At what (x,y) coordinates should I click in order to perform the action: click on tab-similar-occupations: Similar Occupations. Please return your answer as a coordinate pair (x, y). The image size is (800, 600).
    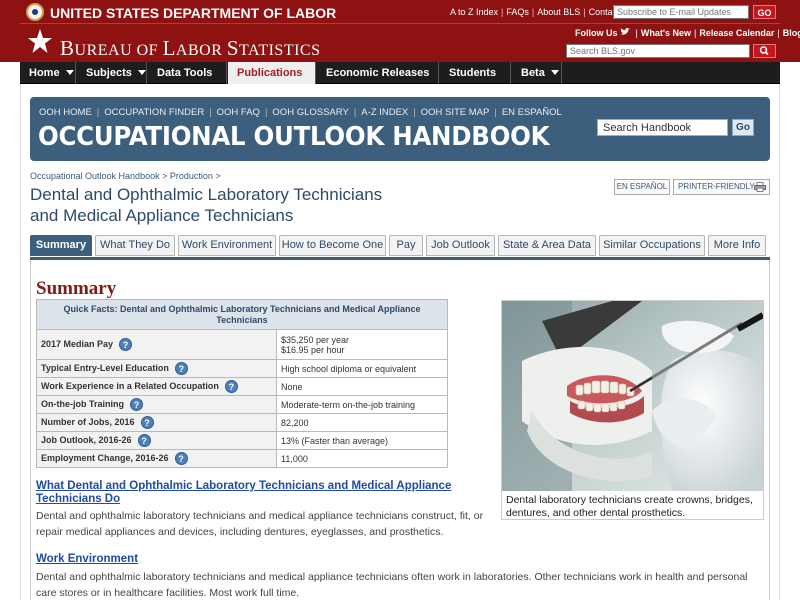
    Looking at the image, I should click on (652, 245).